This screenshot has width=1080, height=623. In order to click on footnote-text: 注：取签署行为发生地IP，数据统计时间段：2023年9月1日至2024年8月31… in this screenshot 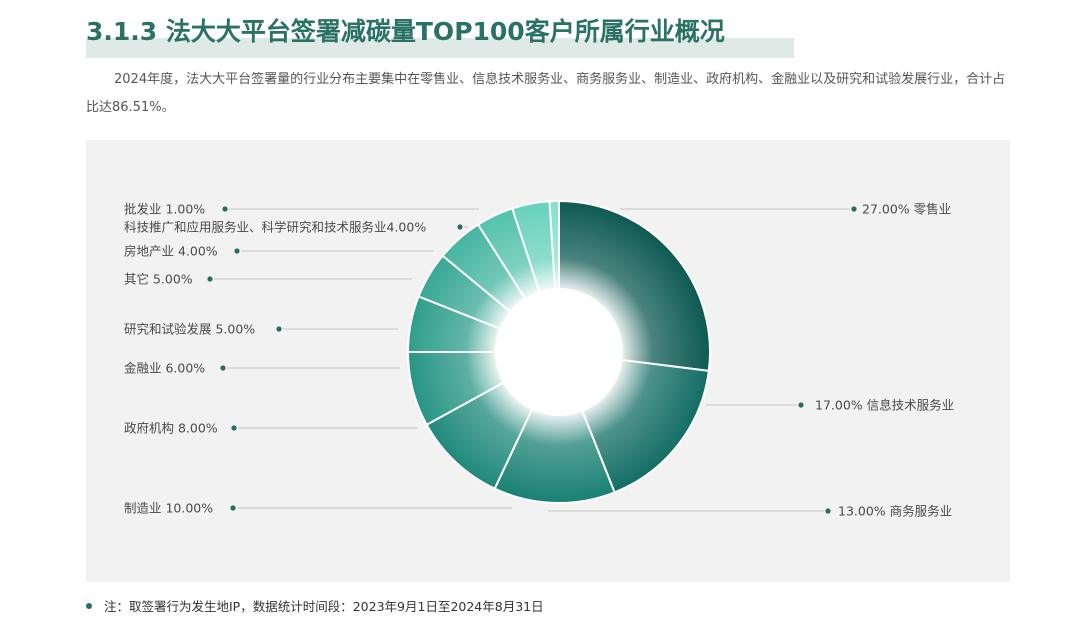, I will do `click(324, 606)`.